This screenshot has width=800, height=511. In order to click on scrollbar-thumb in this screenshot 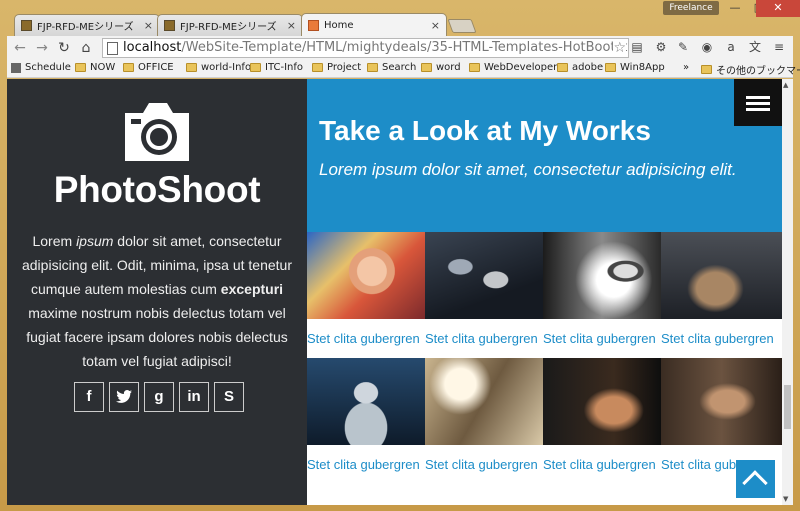, I will do `click(787, 407)`.